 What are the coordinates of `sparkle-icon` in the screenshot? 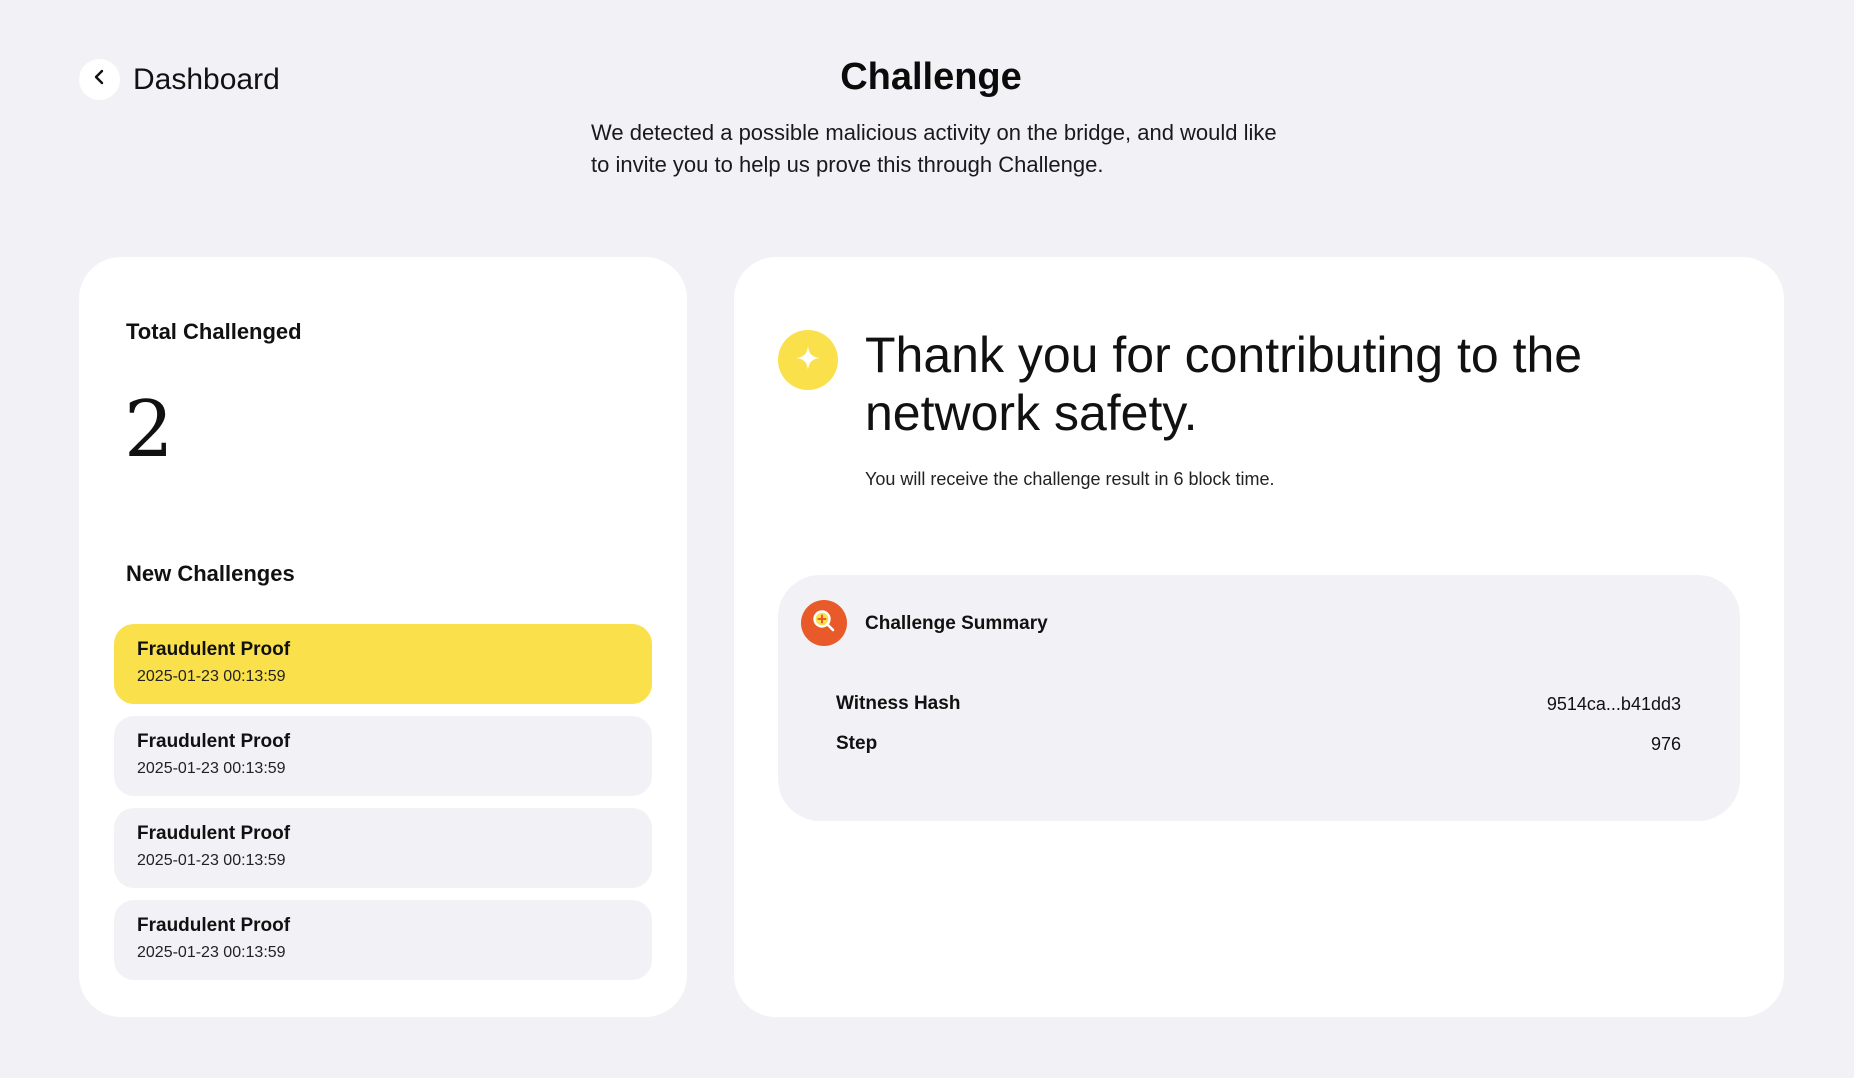 It's located at (808, 360).